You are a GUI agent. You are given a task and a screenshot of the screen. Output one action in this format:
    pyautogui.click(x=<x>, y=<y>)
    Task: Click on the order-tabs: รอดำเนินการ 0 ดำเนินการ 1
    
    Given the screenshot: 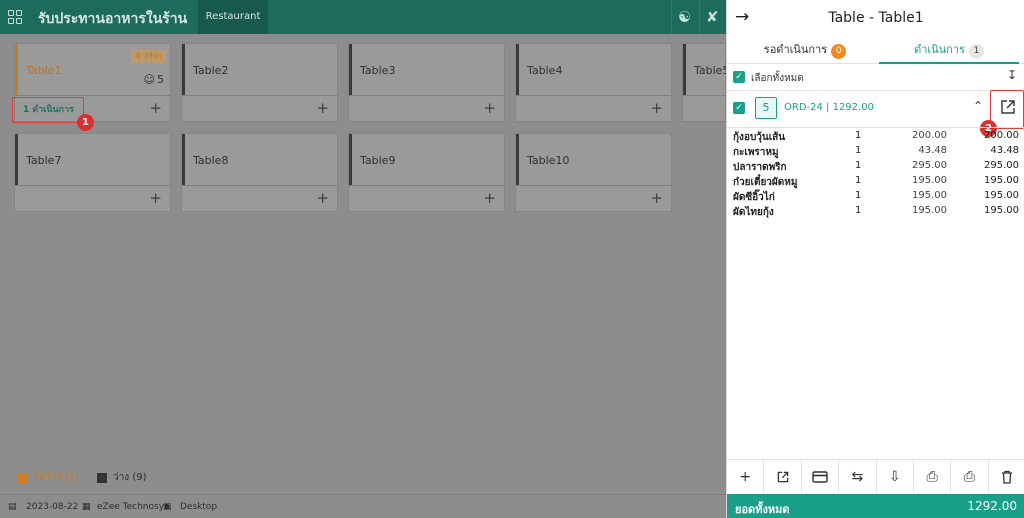 What is the action you would take?
    pyautogui.click(x=875, y=51)
    